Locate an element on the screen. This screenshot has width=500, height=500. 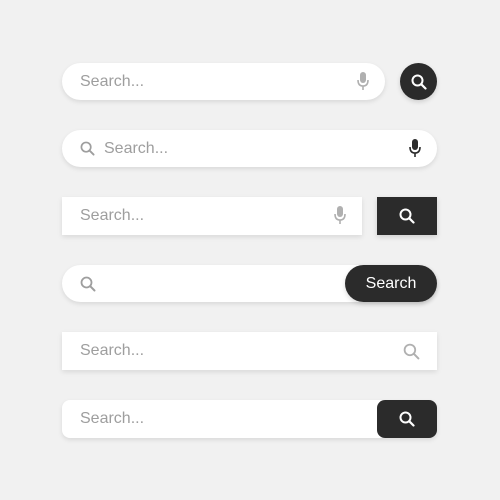
search-submit-button: Search is located at coordinates (391, 283).